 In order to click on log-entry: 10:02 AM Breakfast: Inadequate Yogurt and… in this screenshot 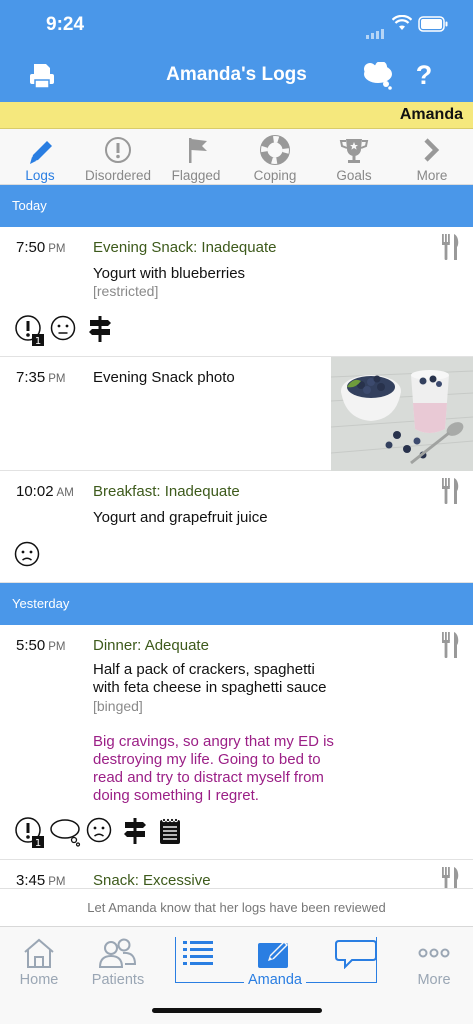, I will do `click(236, 527)`.